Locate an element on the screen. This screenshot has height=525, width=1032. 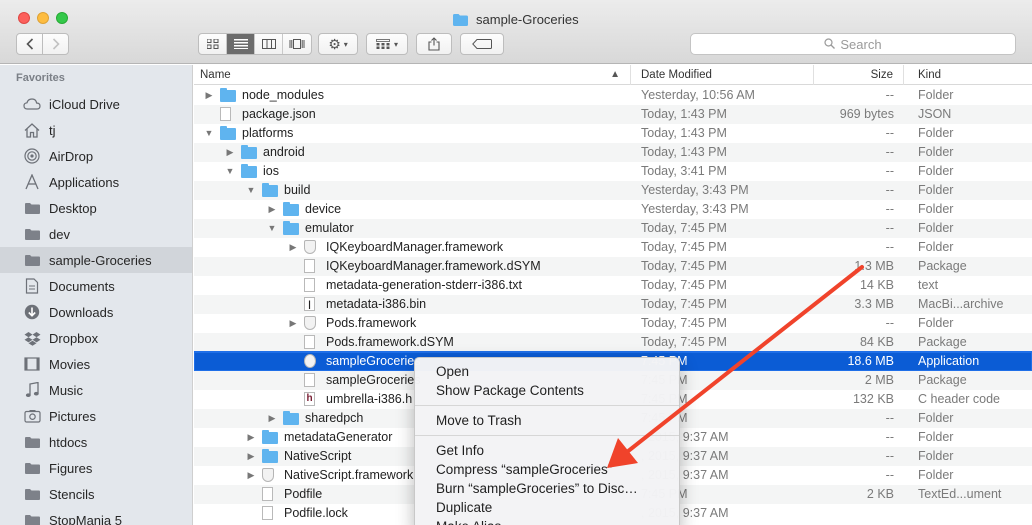
sidebar-item-label: dev is located at coordinates (59, 234).